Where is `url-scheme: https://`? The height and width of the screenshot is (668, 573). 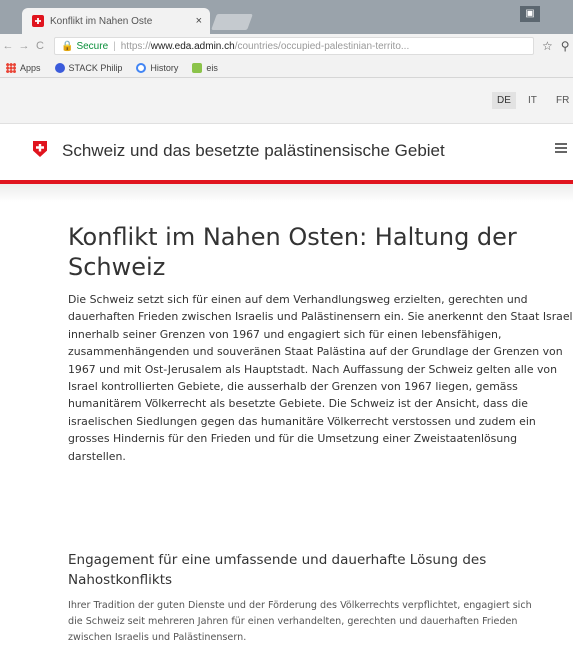 url-scheme: https:// is located at coordinates (135, 46).